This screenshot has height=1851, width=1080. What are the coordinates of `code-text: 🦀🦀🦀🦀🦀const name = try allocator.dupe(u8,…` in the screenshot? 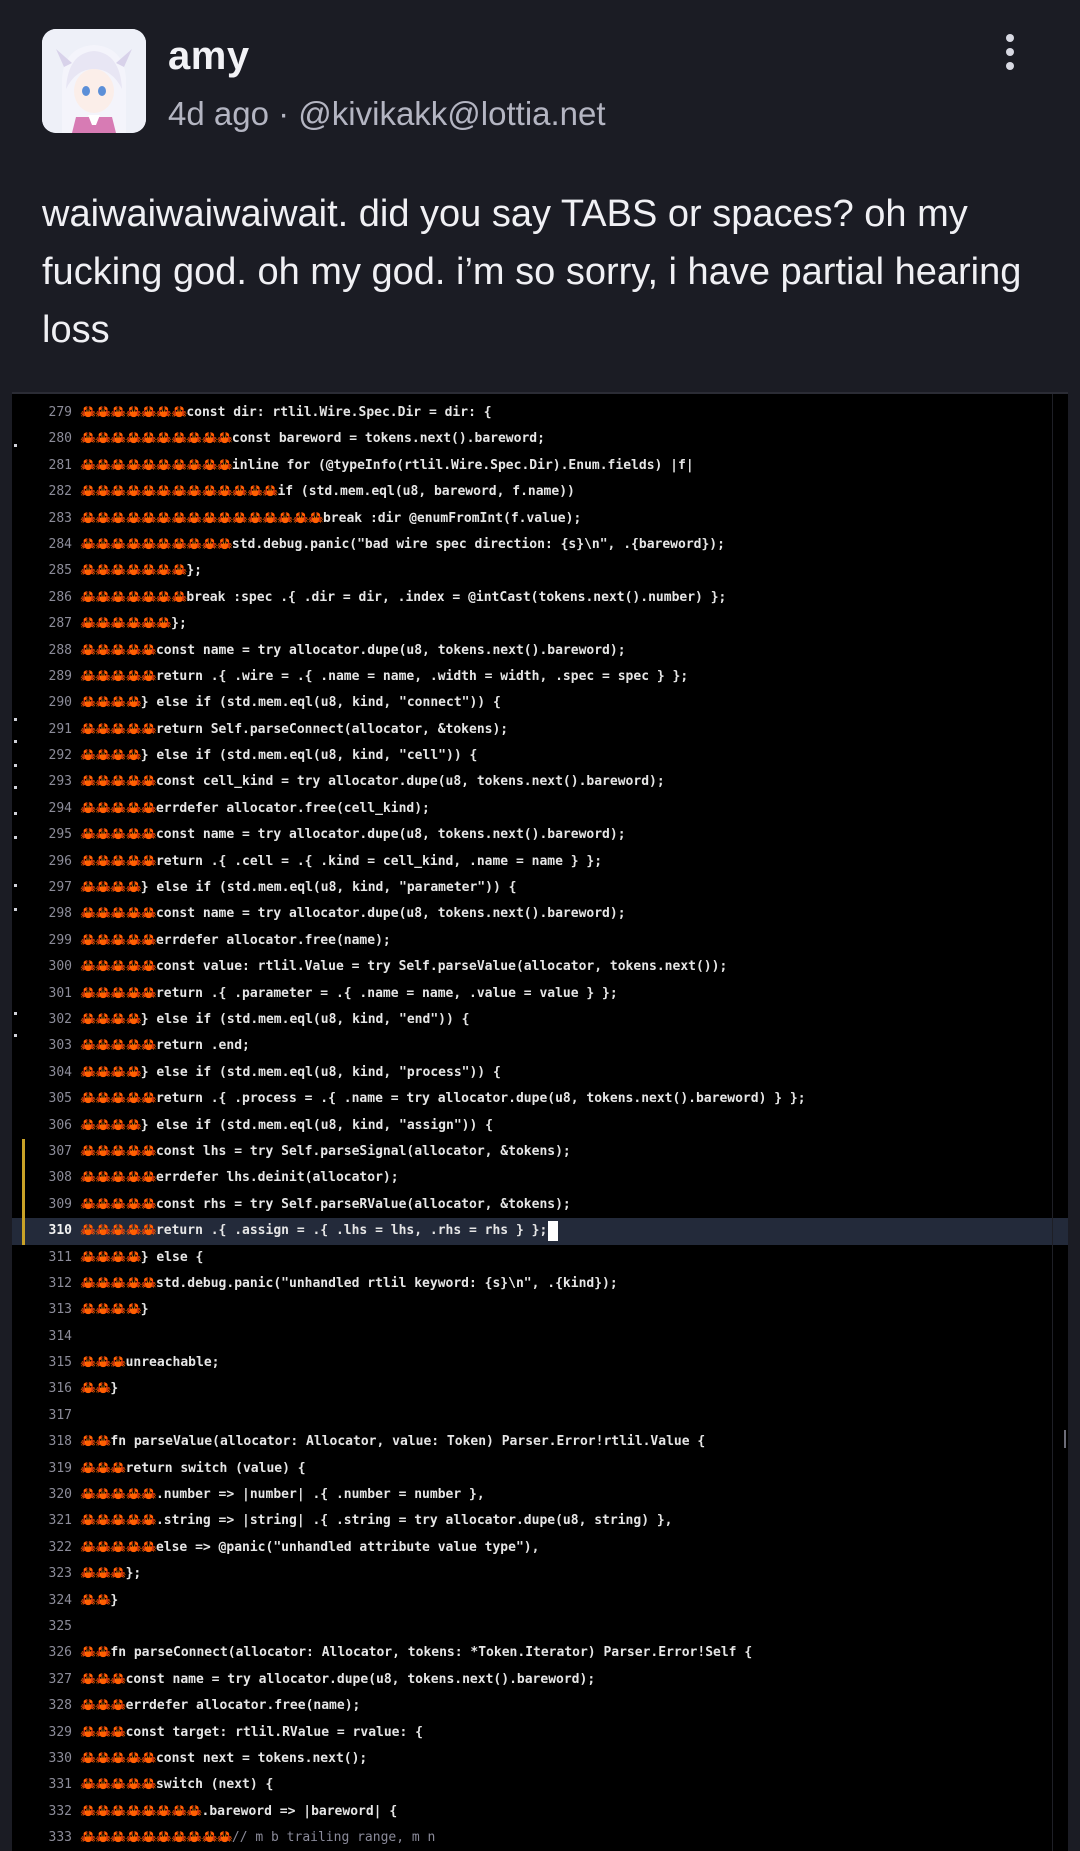 It's located at (353, 835).